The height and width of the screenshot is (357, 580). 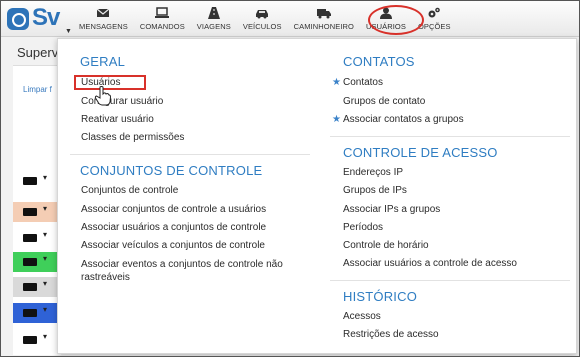 What do you see at coordinates (162, 26) in the screenshot?
I see `nav-label: COMANDOS` at bounding box center [162, 26].